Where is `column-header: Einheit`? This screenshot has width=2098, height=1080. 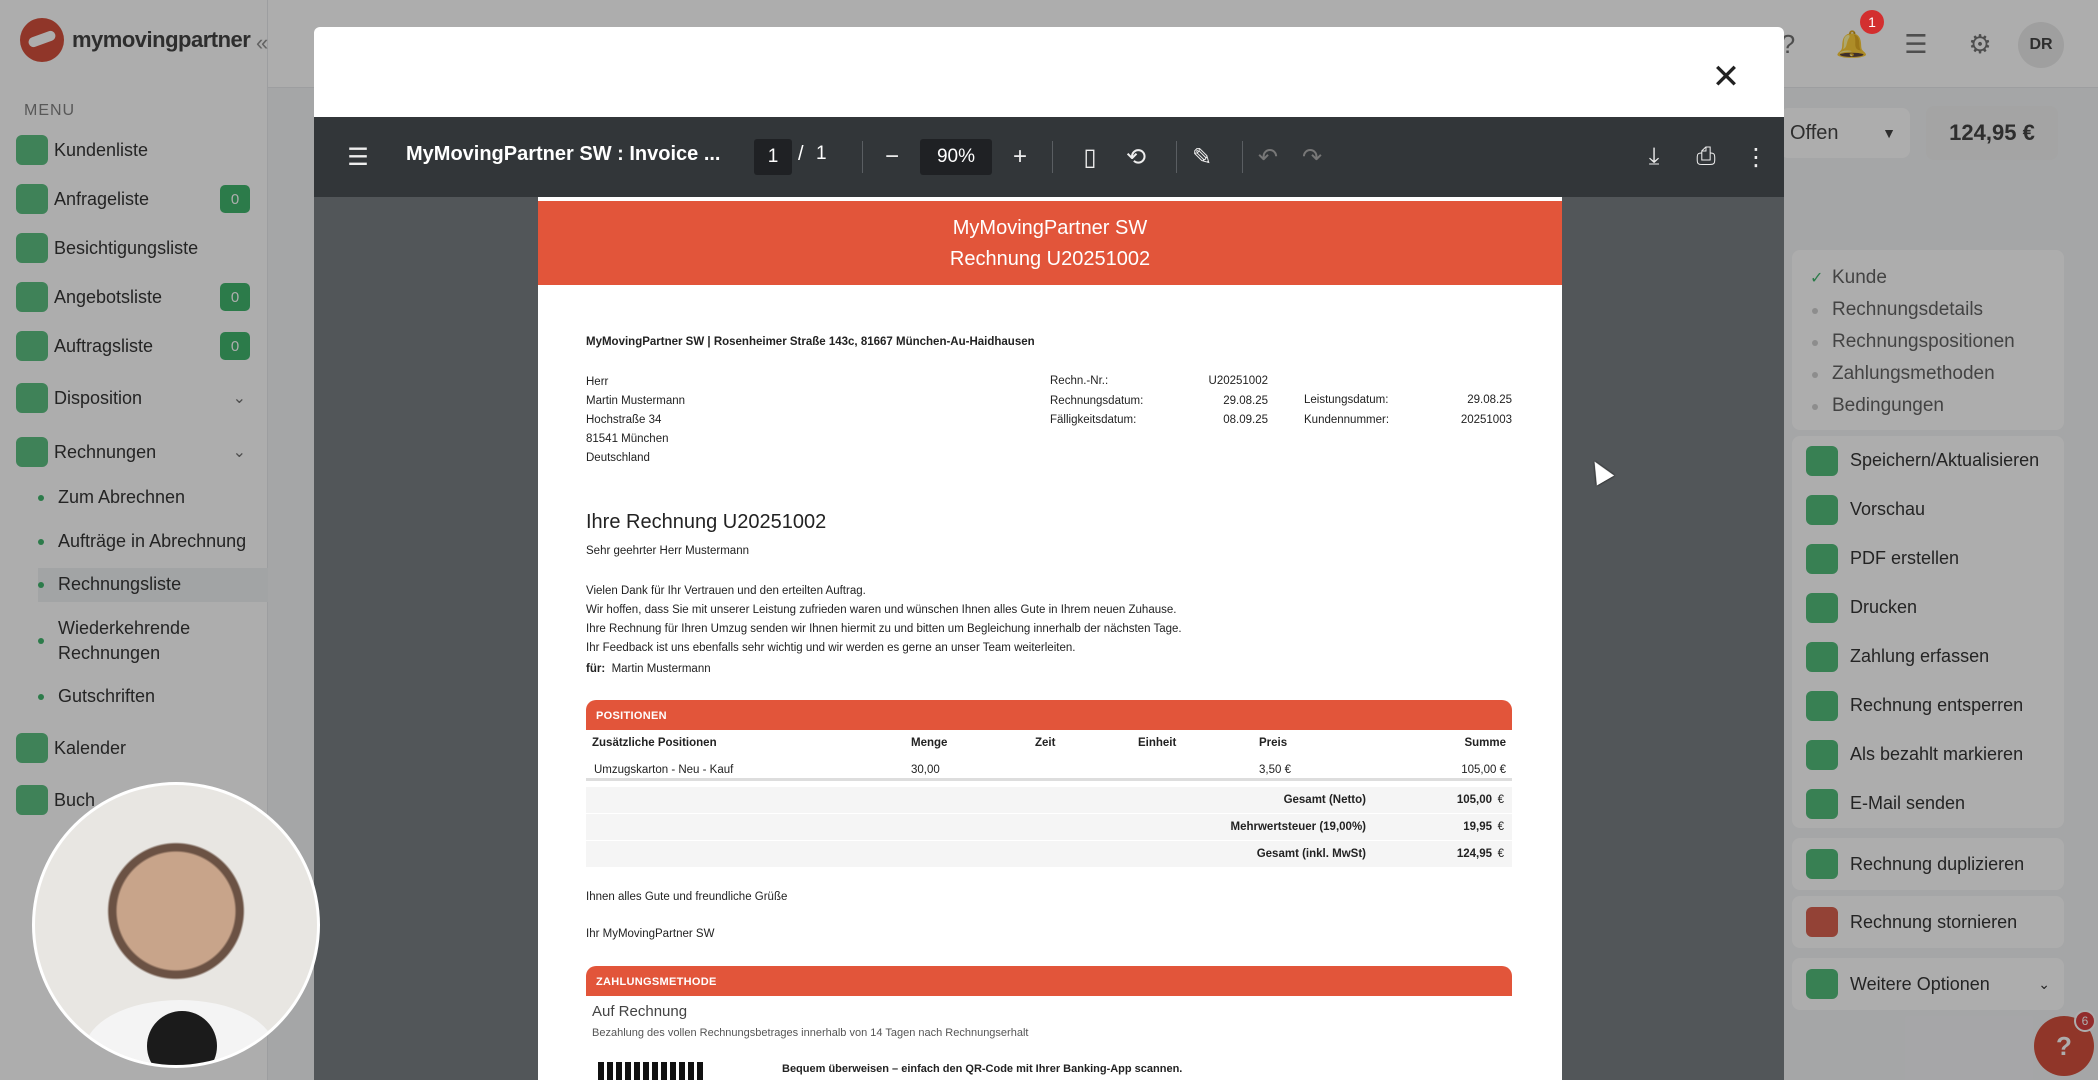
column-header: Einheit is located at coordinates (1157, 743).